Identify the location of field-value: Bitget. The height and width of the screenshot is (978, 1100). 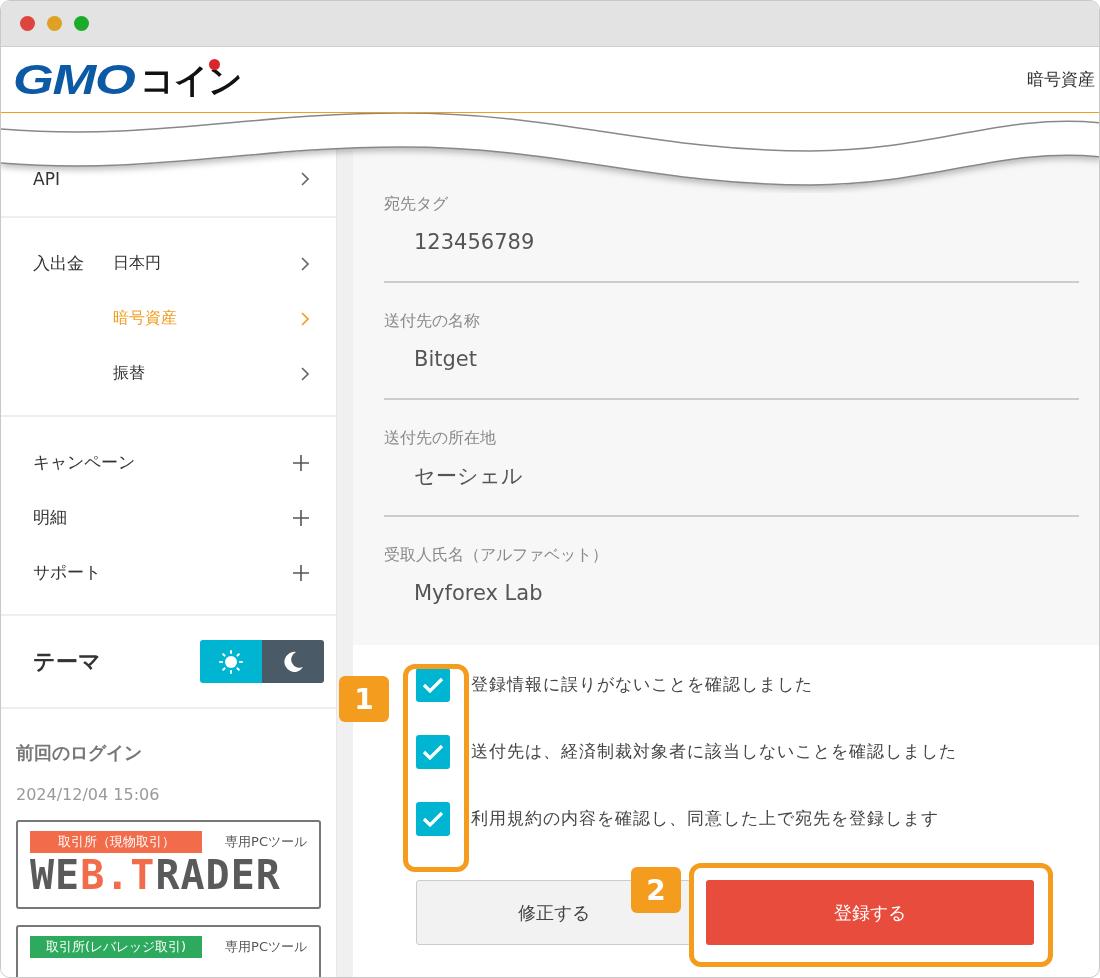
(445, 359).